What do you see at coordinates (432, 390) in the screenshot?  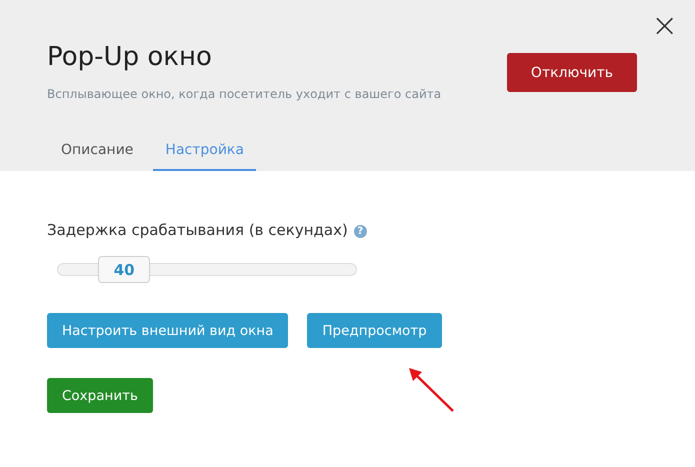 I see `arrow-icon` at bounding box center [432, 390].